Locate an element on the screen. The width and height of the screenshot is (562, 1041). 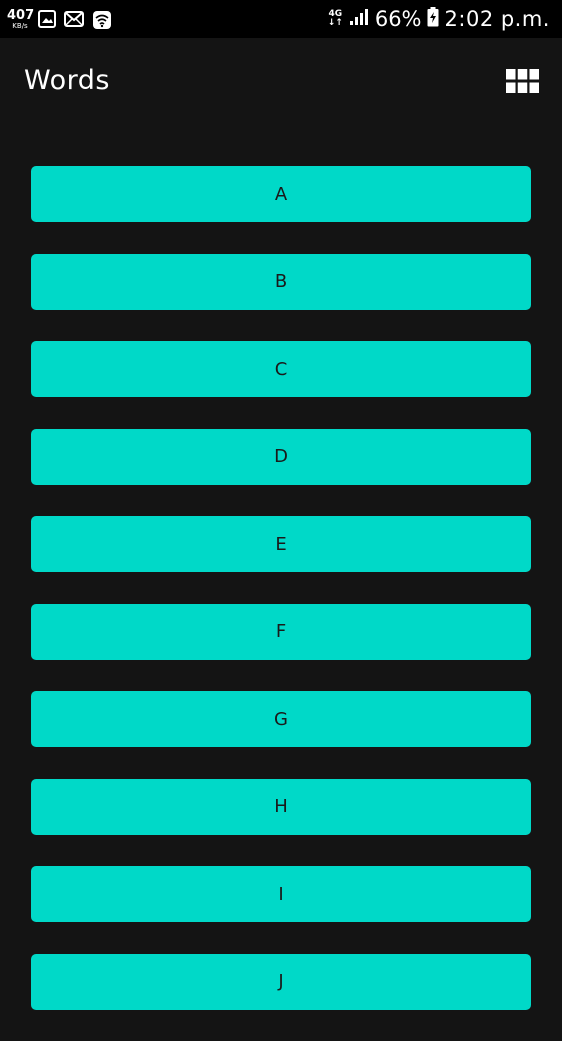
battery-charging-icon is located at coordinates (433, 19).